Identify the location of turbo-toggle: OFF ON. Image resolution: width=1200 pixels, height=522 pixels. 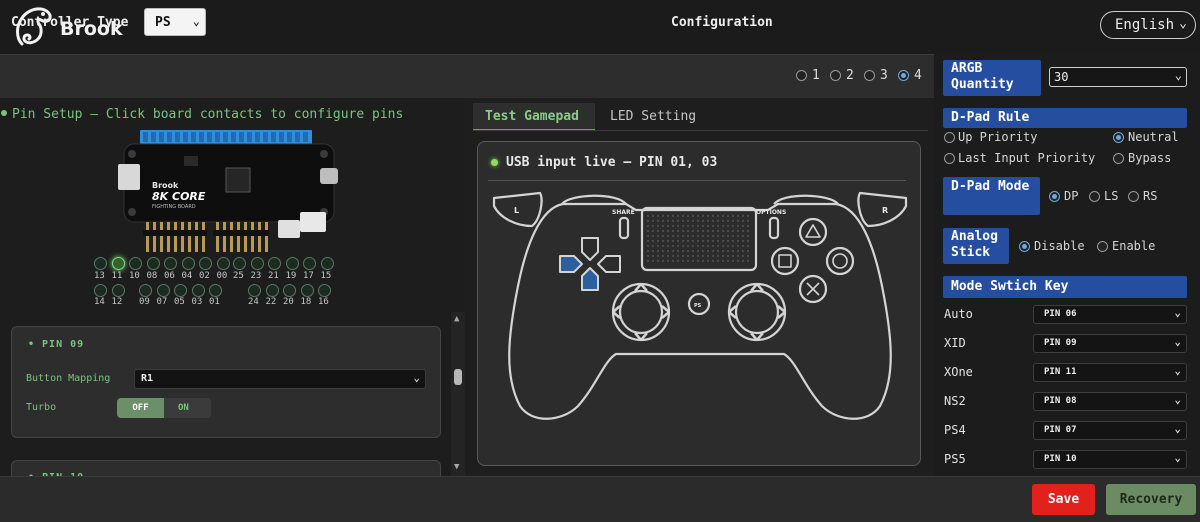
(164, 408).